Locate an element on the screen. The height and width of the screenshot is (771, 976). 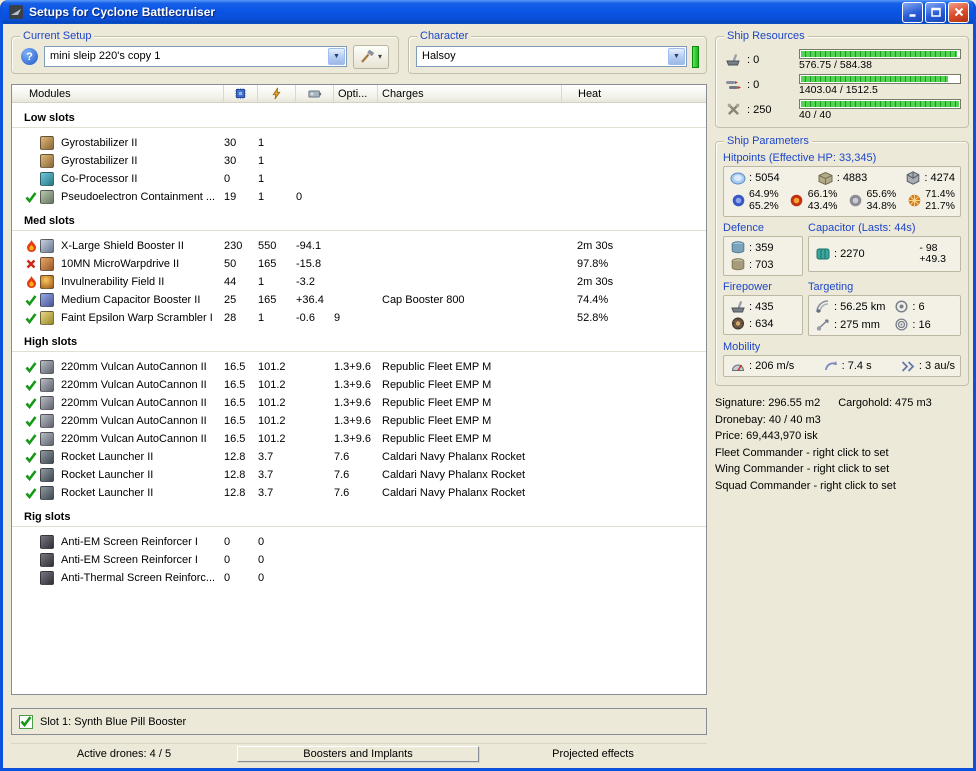
module-powergrid-value: 3.7 is located at coordinates (266, 457).